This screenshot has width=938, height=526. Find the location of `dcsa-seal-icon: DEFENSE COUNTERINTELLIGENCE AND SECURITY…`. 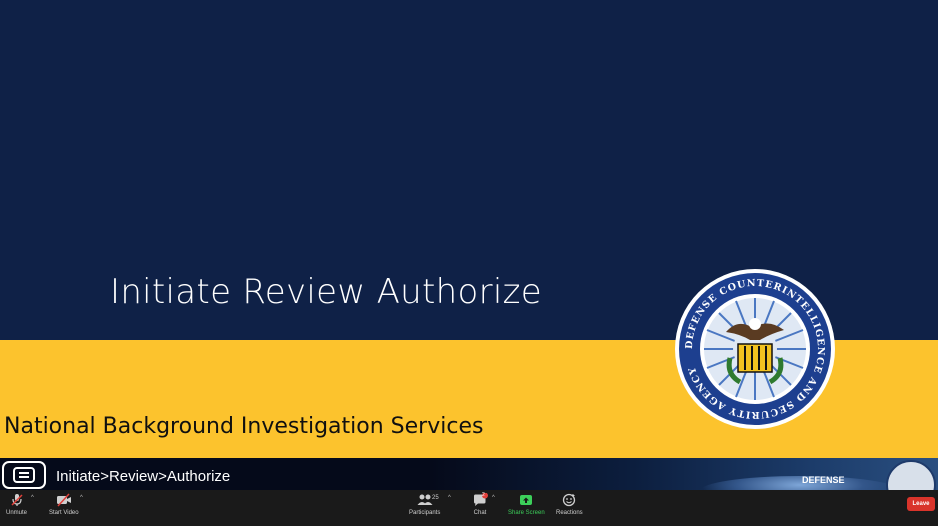

dcsa-seal-icon: DEFENSE COUNTERINTELLIGENCE AND SECURITY… is located at coordinates (755, 349).